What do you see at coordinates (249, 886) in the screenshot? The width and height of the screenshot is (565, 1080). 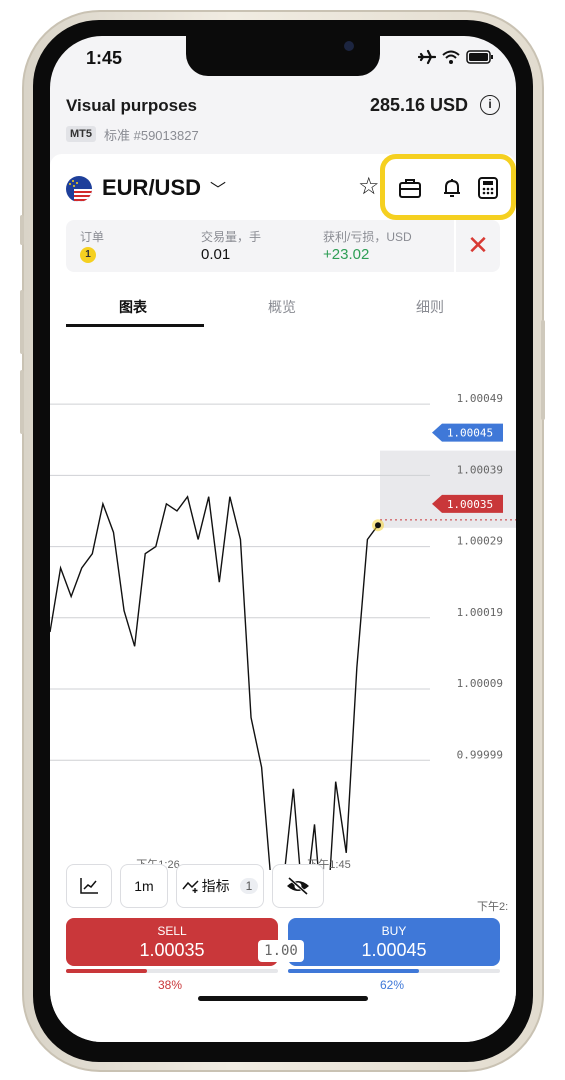 I see `indicators-count: 1` at bounding box center [249, 886].